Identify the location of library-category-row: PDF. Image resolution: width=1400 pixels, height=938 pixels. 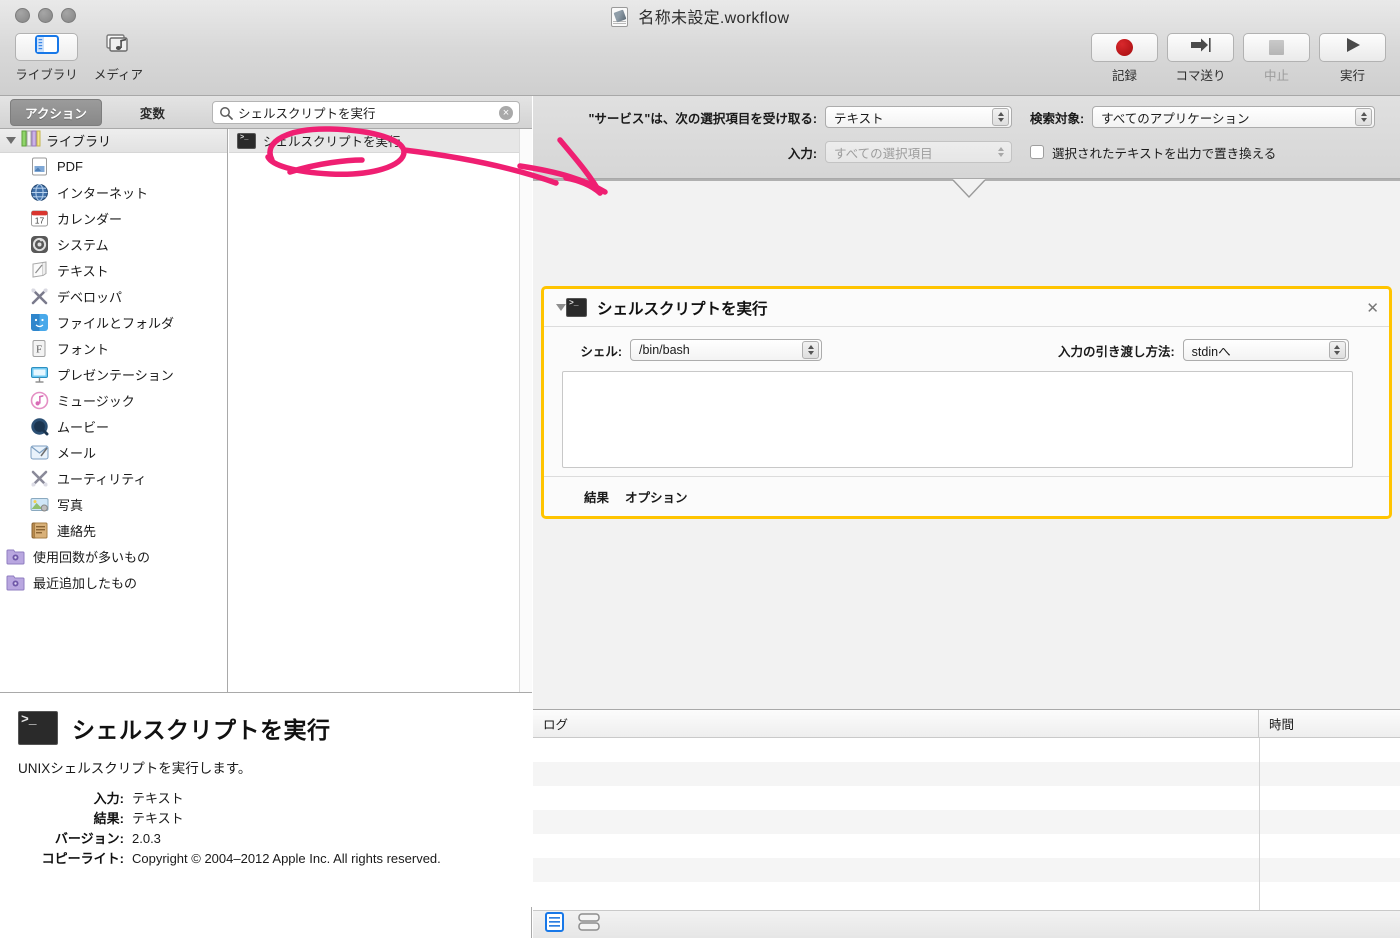
(113, 166).